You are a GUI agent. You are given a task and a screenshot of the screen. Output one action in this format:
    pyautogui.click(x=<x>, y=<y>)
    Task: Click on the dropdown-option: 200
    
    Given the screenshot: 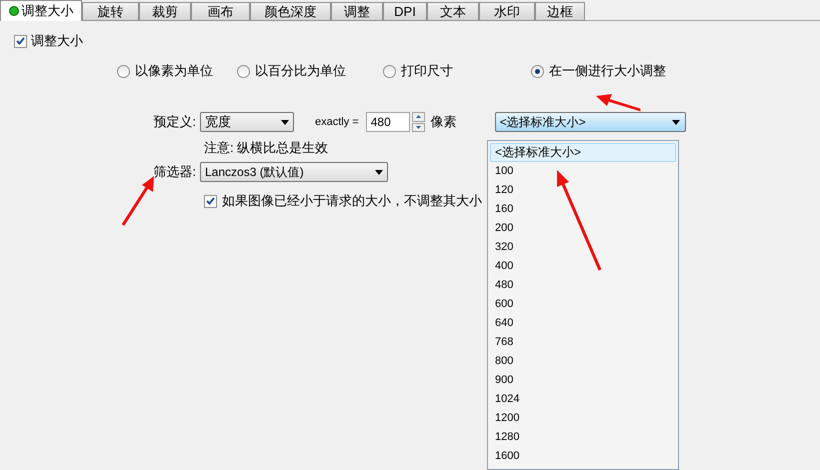 What is the action you would take?
    pyautogui.click(x=583, y=228)
    